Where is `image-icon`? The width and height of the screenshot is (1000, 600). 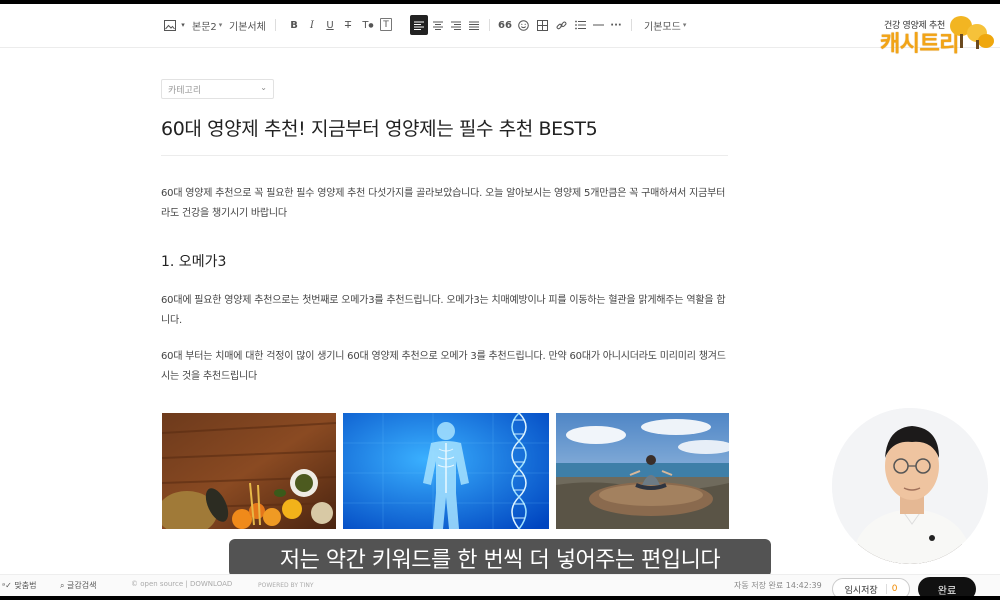 image-icon is located at coordinates (170, 25).